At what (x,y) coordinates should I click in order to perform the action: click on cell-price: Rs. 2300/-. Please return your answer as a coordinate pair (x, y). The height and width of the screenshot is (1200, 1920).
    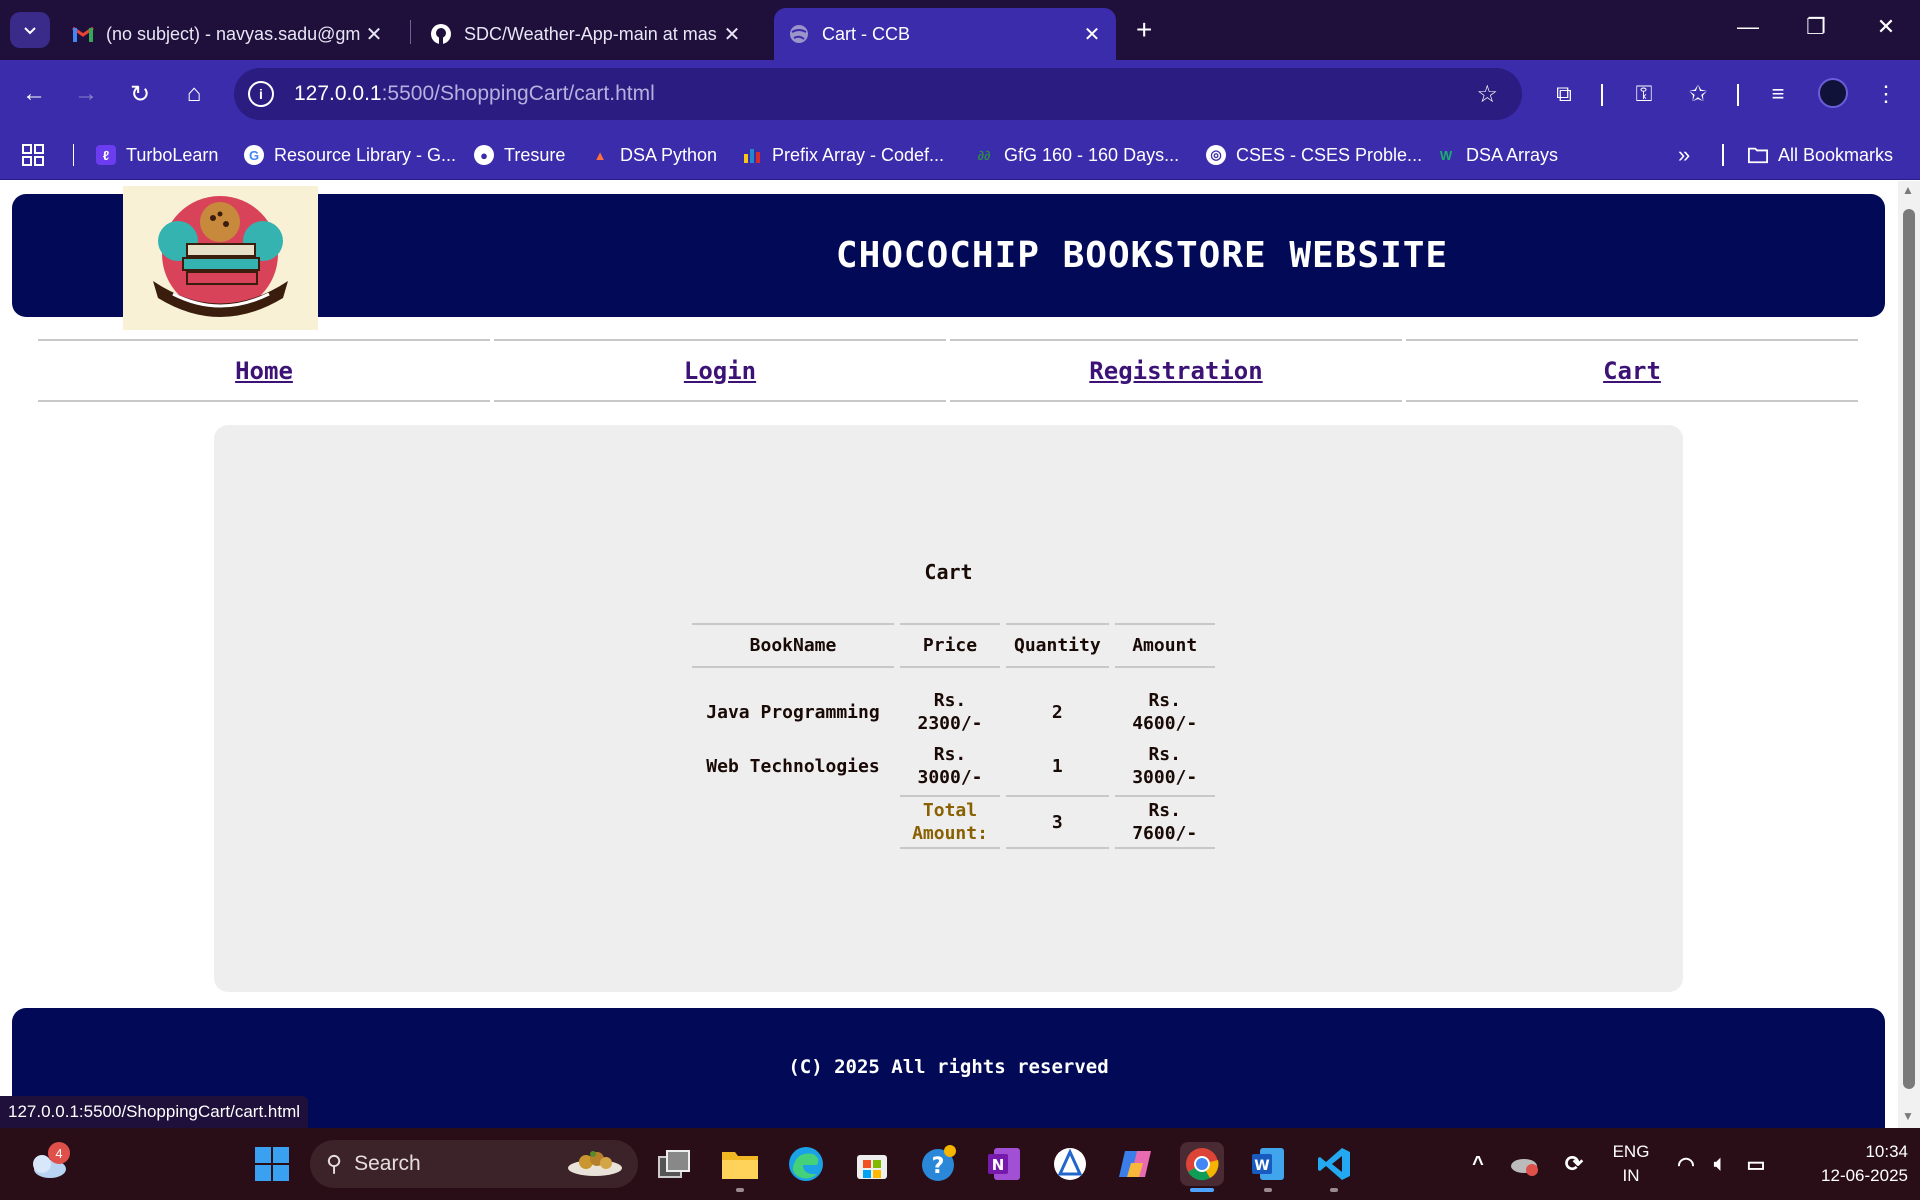
    Looking at the image, I should click on (950, 704).